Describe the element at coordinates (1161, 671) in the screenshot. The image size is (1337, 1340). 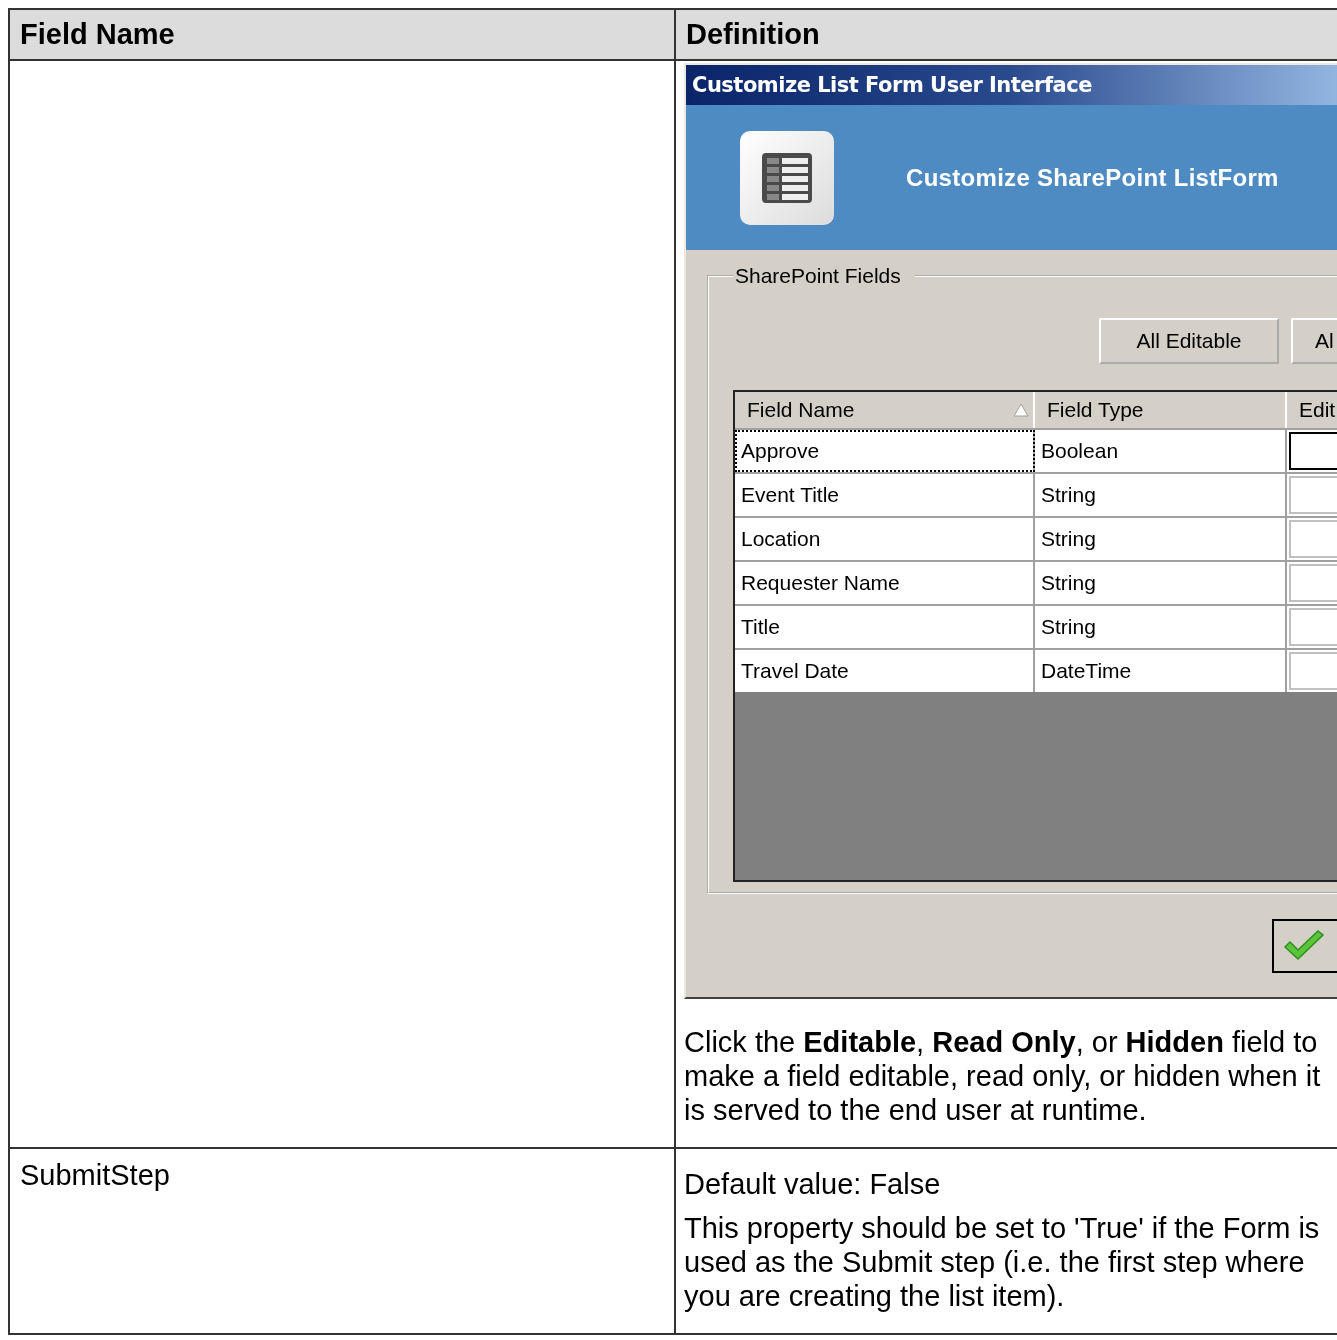
I see `grid-cell: DateTime` at that location.